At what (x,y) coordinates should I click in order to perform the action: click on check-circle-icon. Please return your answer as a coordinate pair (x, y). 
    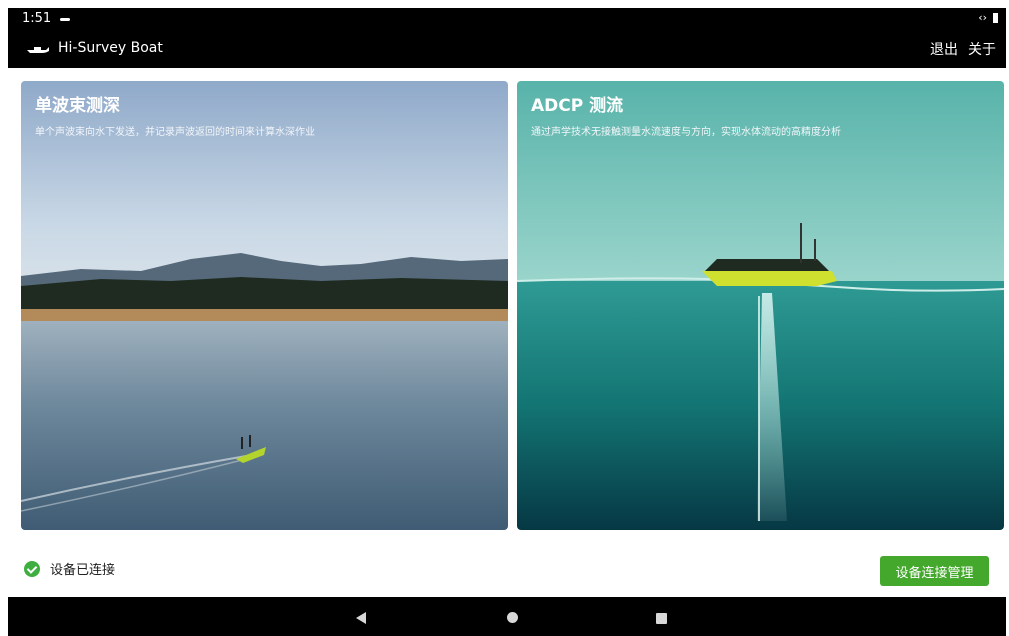
    Looking at the image, I should click on (32, 568).